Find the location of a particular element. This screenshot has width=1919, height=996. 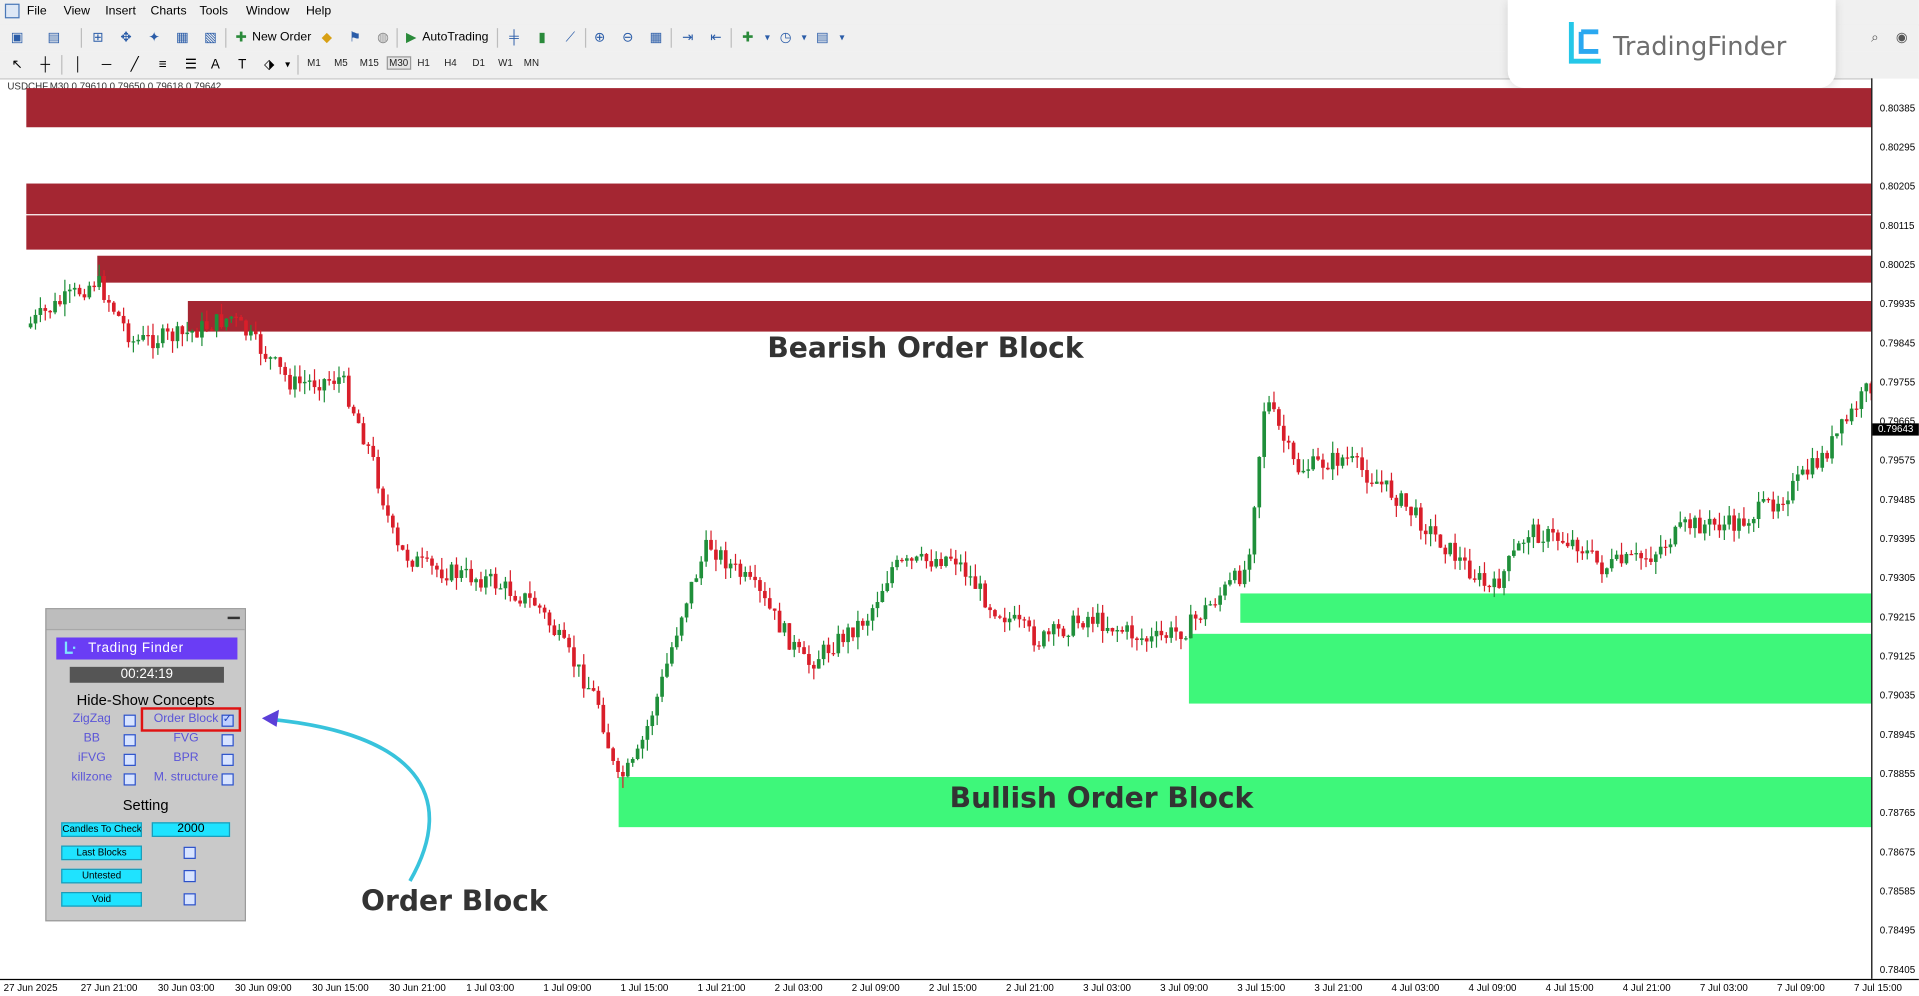

tf-m1: M1 is located at coordinates (314, 63).